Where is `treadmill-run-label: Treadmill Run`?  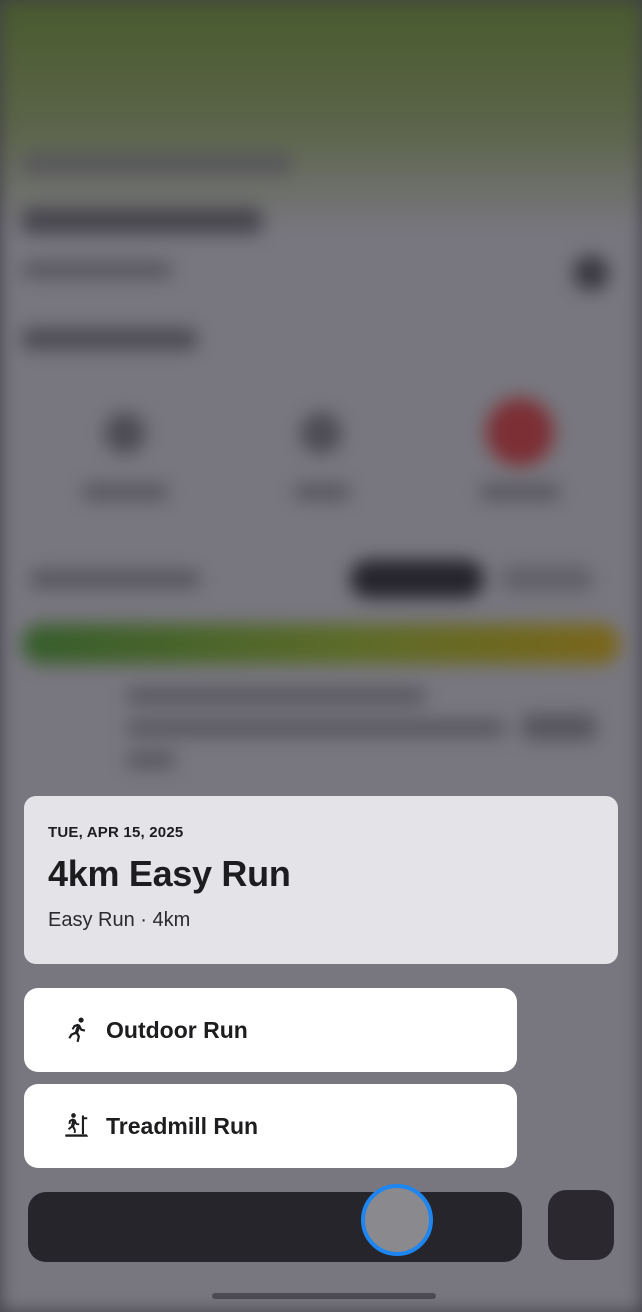 treadmill-run-label: Treadmill Run is located at coordinates (182, 1125).